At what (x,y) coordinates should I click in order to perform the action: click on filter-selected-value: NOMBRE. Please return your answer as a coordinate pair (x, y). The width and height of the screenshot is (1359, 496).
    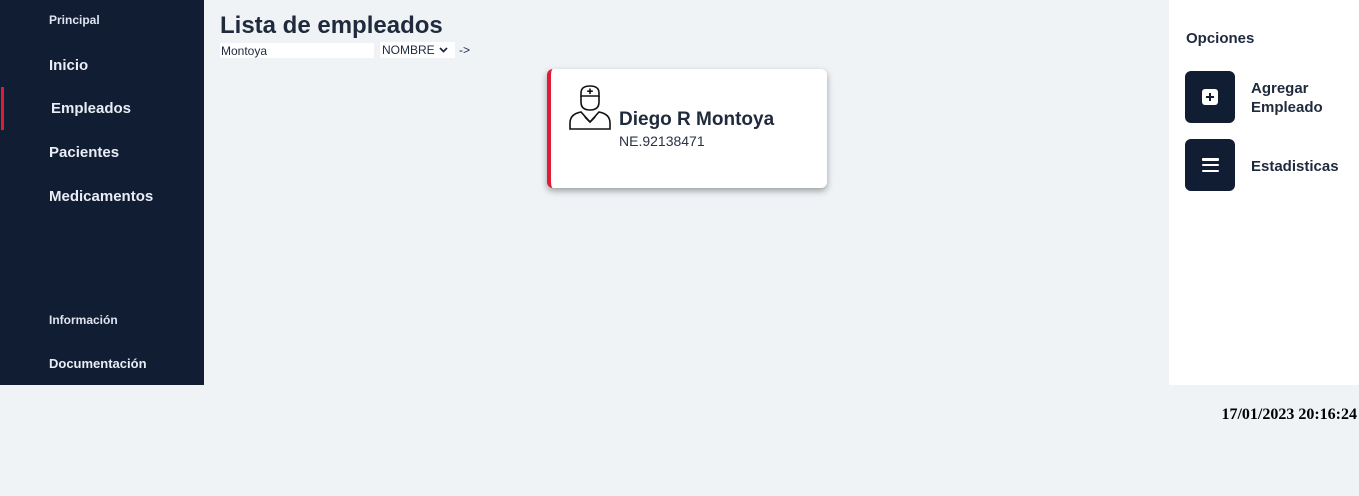
    Looking at the image, I should click on (408, 50).